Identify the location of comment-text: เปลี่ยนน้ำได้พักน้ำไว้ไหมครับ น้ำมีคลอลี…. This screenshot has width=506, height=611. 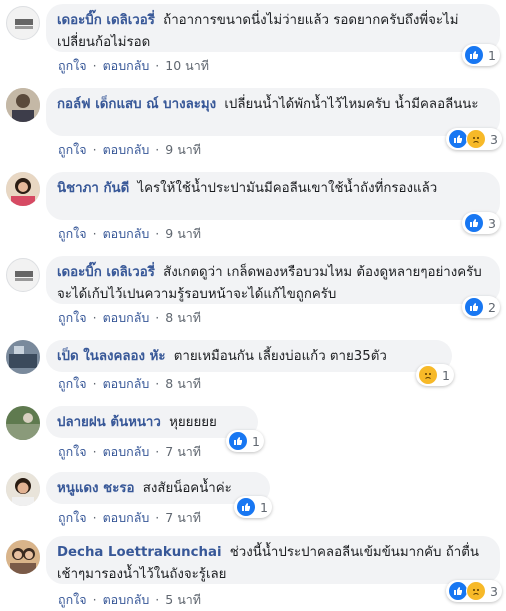
(351, 104).